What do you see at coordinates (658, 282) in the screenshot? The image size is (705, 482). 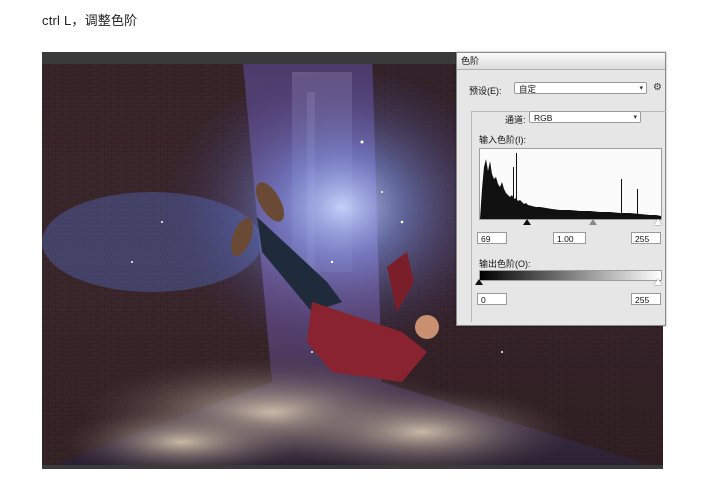 I see `output-white-slider` at bounding box center [658, 282].